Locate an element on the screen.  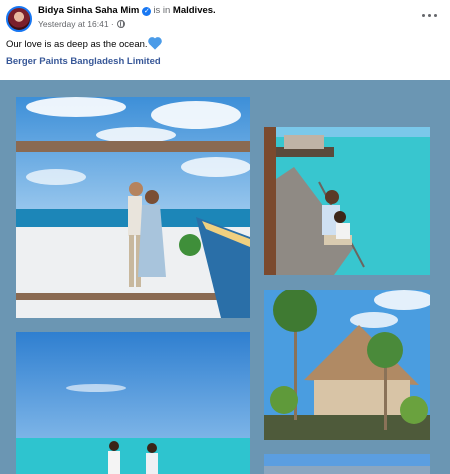
album-photo-thatched-villa is located at coordinates (347, 365).